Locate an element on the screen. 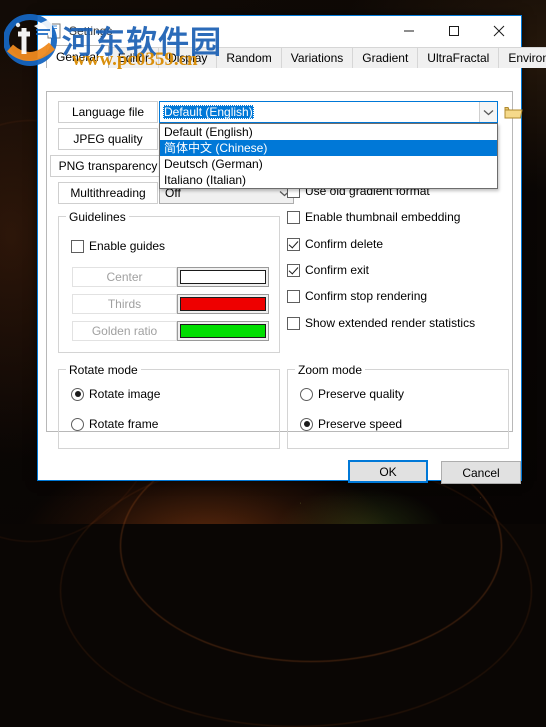 The width and height of the screenshot is (546, 727). rotate-frame-radio: Rotate frame is located at coordinates (114, 424).